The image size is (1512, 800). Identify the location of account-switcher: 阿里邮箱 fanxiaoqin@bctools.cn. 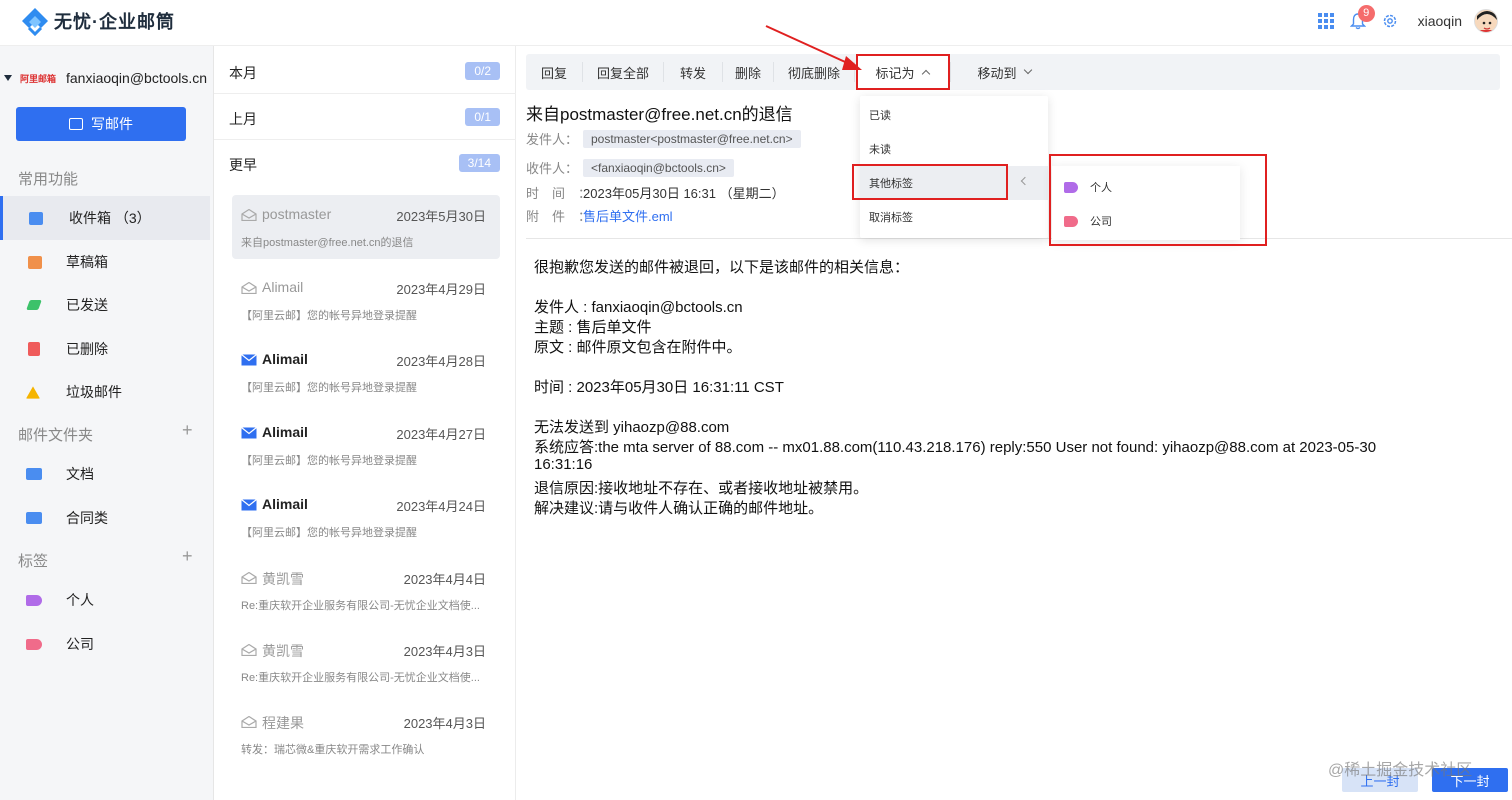
(109, 78).